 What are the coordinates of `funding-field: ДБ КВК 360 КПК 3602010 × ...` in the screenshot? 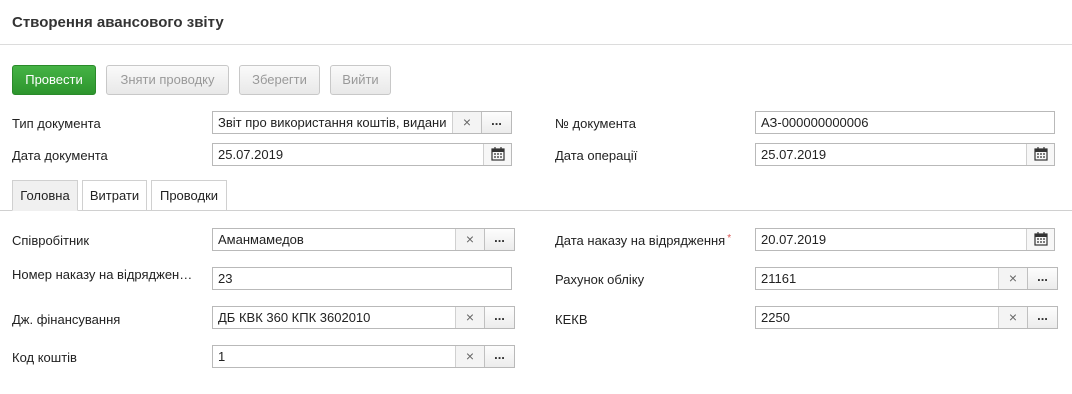 It's located at (363, 317).